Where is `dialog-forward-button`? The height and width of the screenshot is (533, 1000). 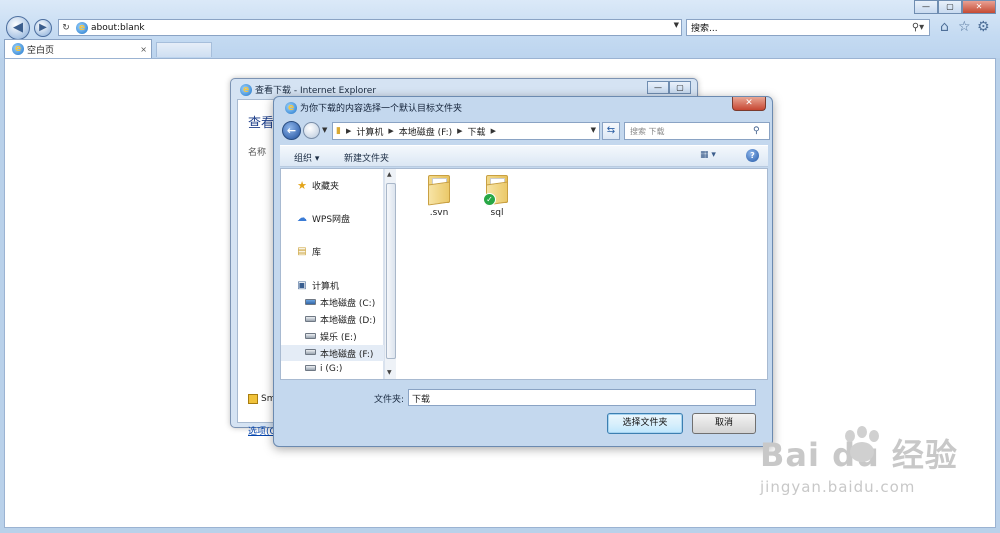
dialog-forward-button is located at coordinates (311, 130).